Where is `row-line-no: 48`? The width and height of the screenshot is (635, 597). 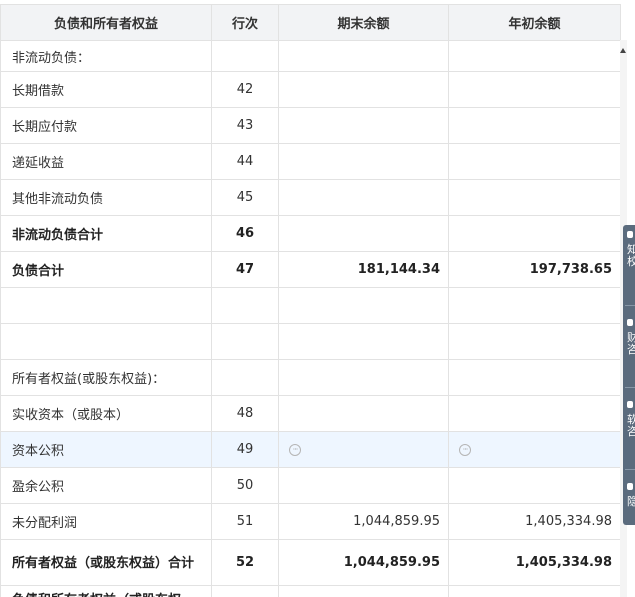 row-line-no: 48 is located at coordinates (245, 413).